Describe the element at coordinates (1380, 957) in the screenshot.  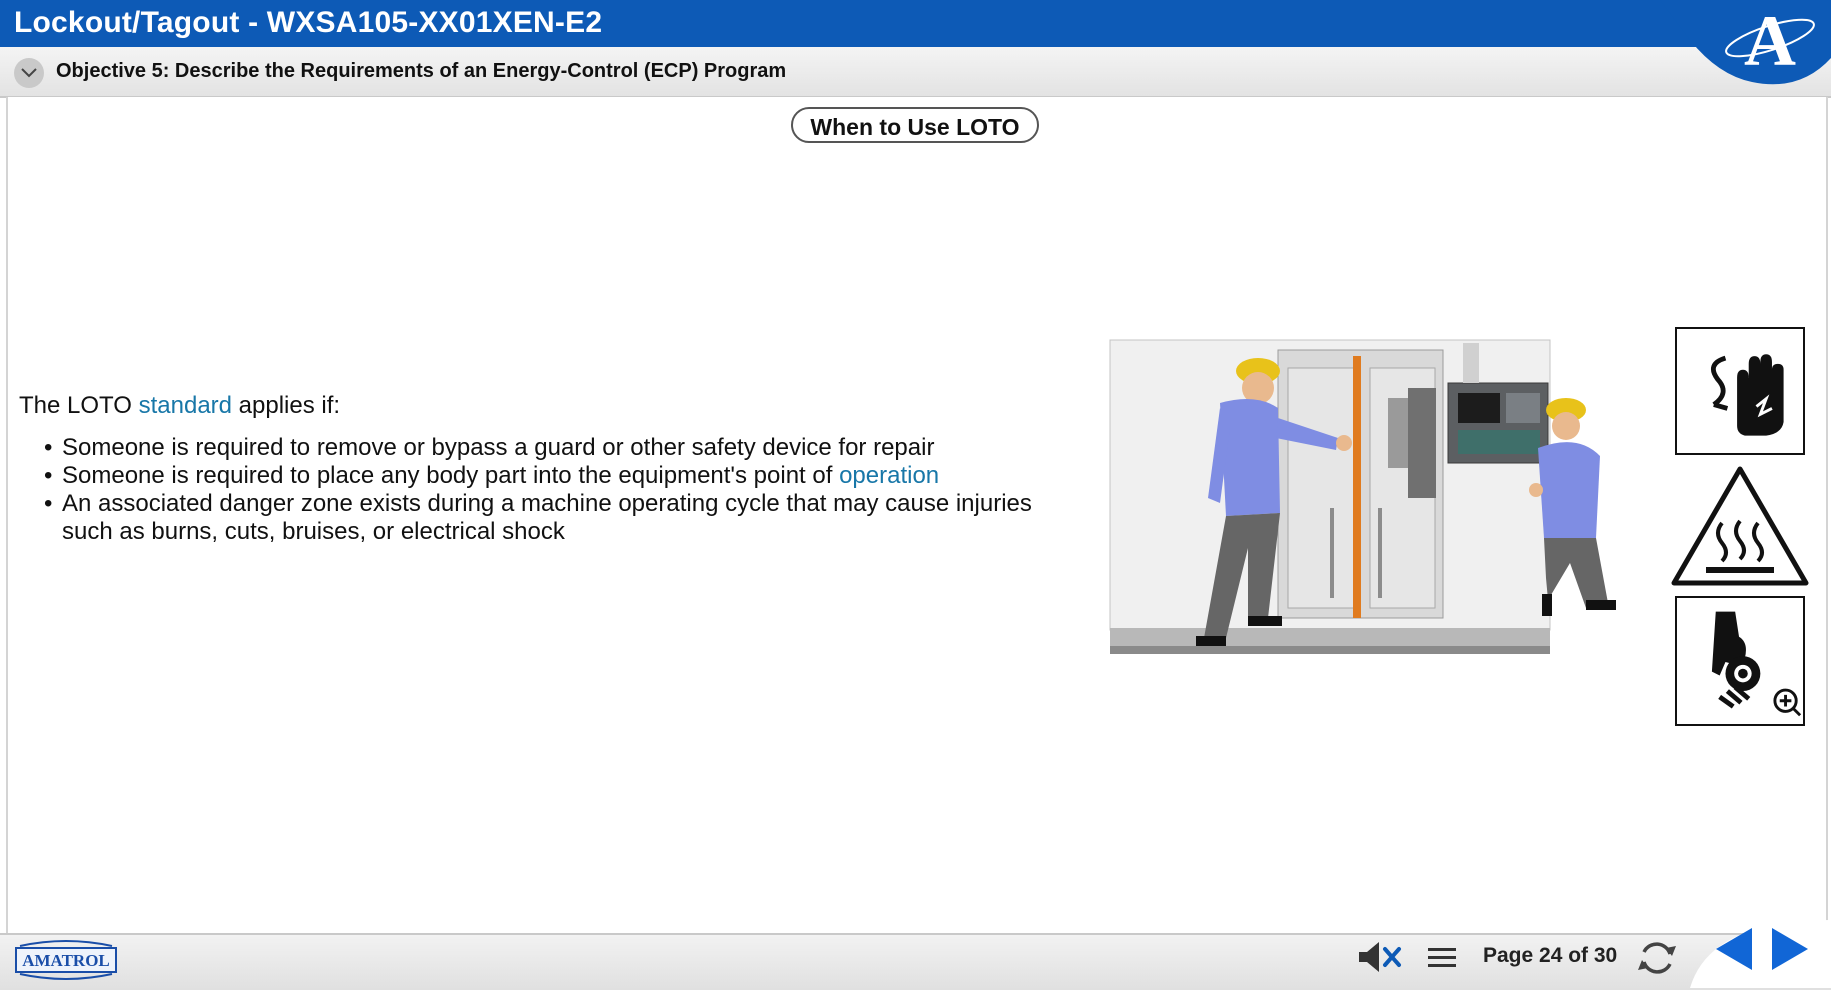
I see `mute-icon` at that location.